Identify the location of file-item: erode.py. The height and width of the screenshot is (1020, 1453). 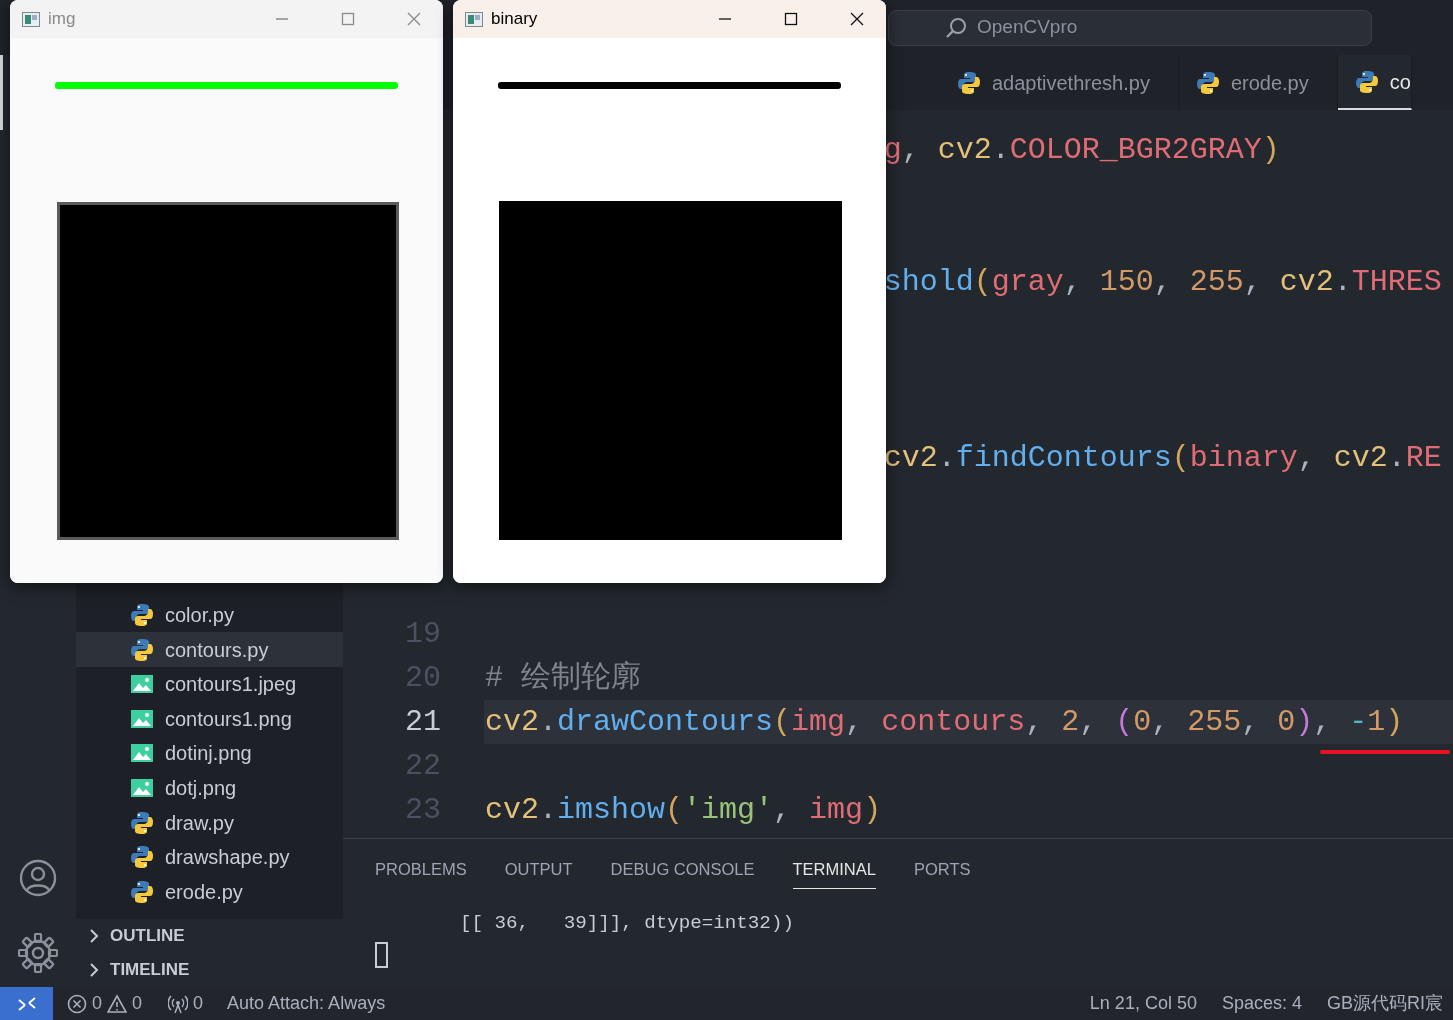
(209, 891).